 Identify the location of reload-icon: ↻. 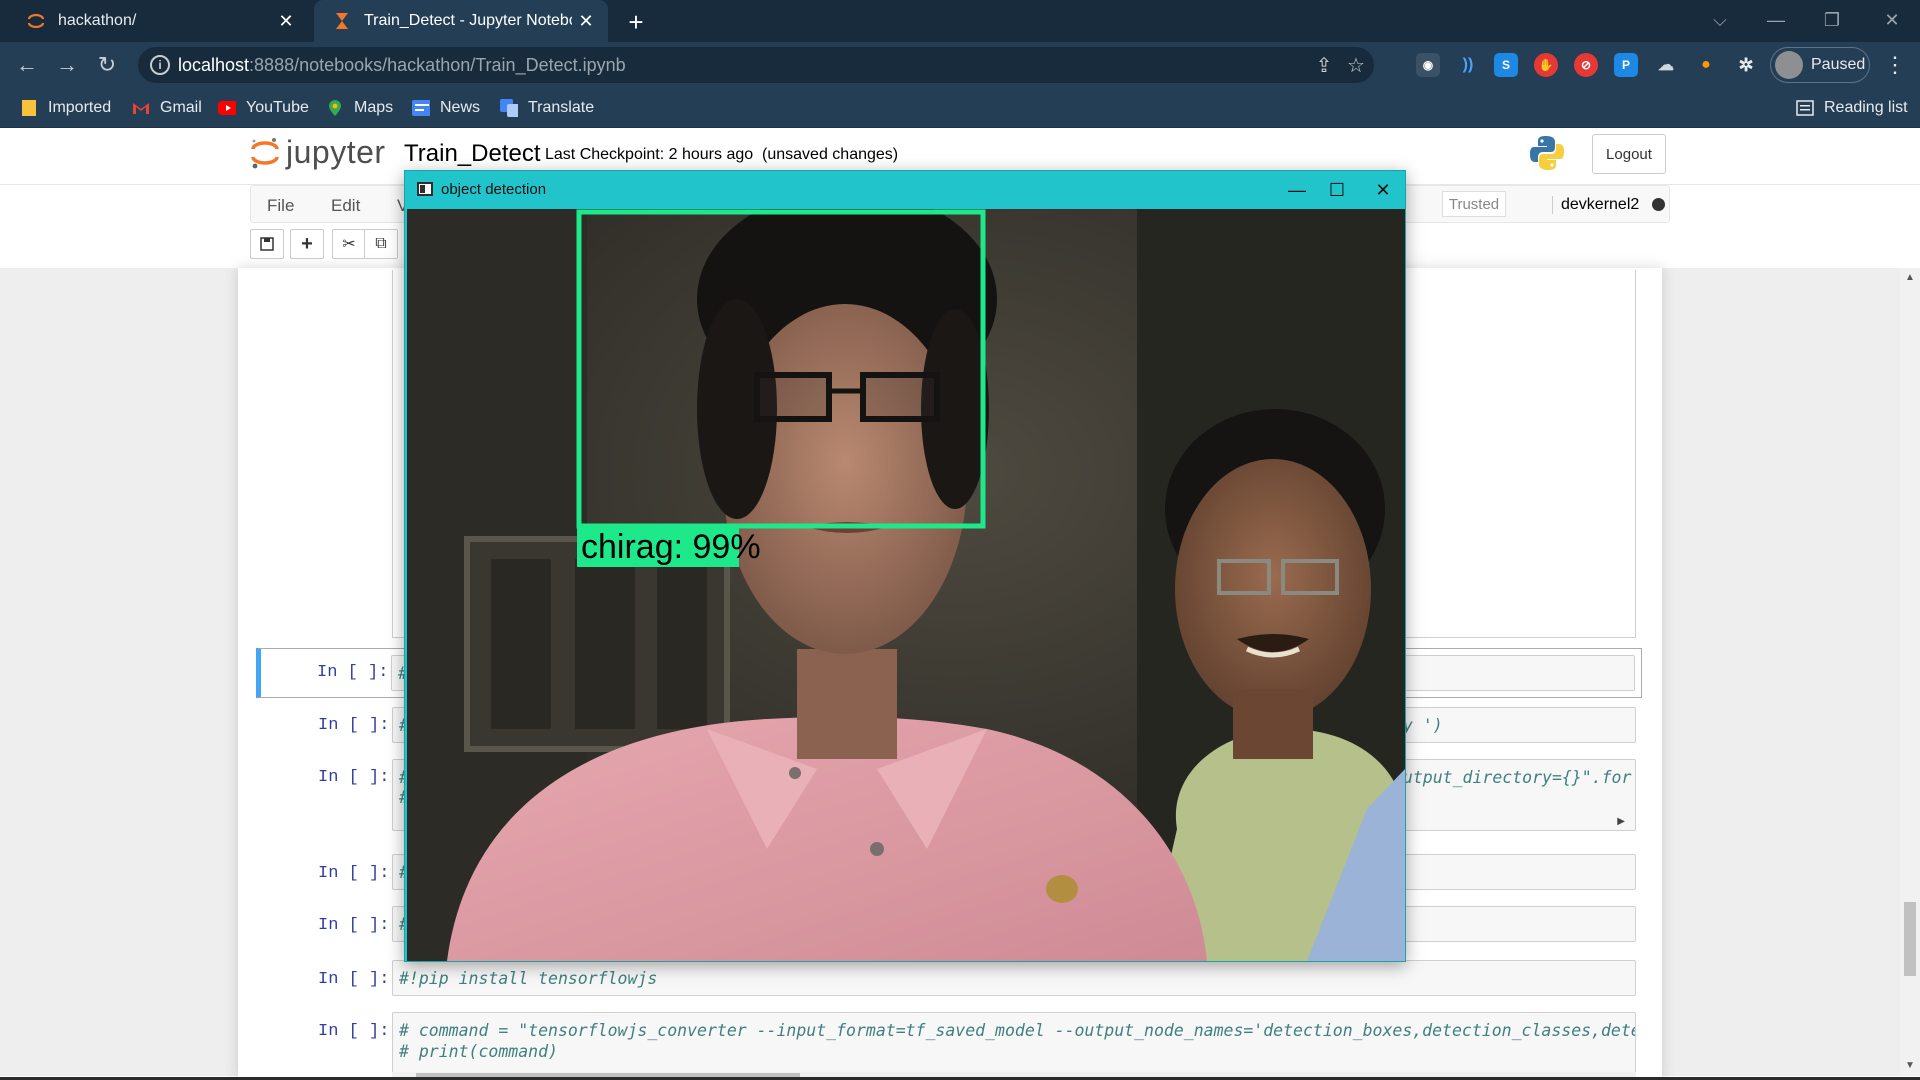
(107, 65).